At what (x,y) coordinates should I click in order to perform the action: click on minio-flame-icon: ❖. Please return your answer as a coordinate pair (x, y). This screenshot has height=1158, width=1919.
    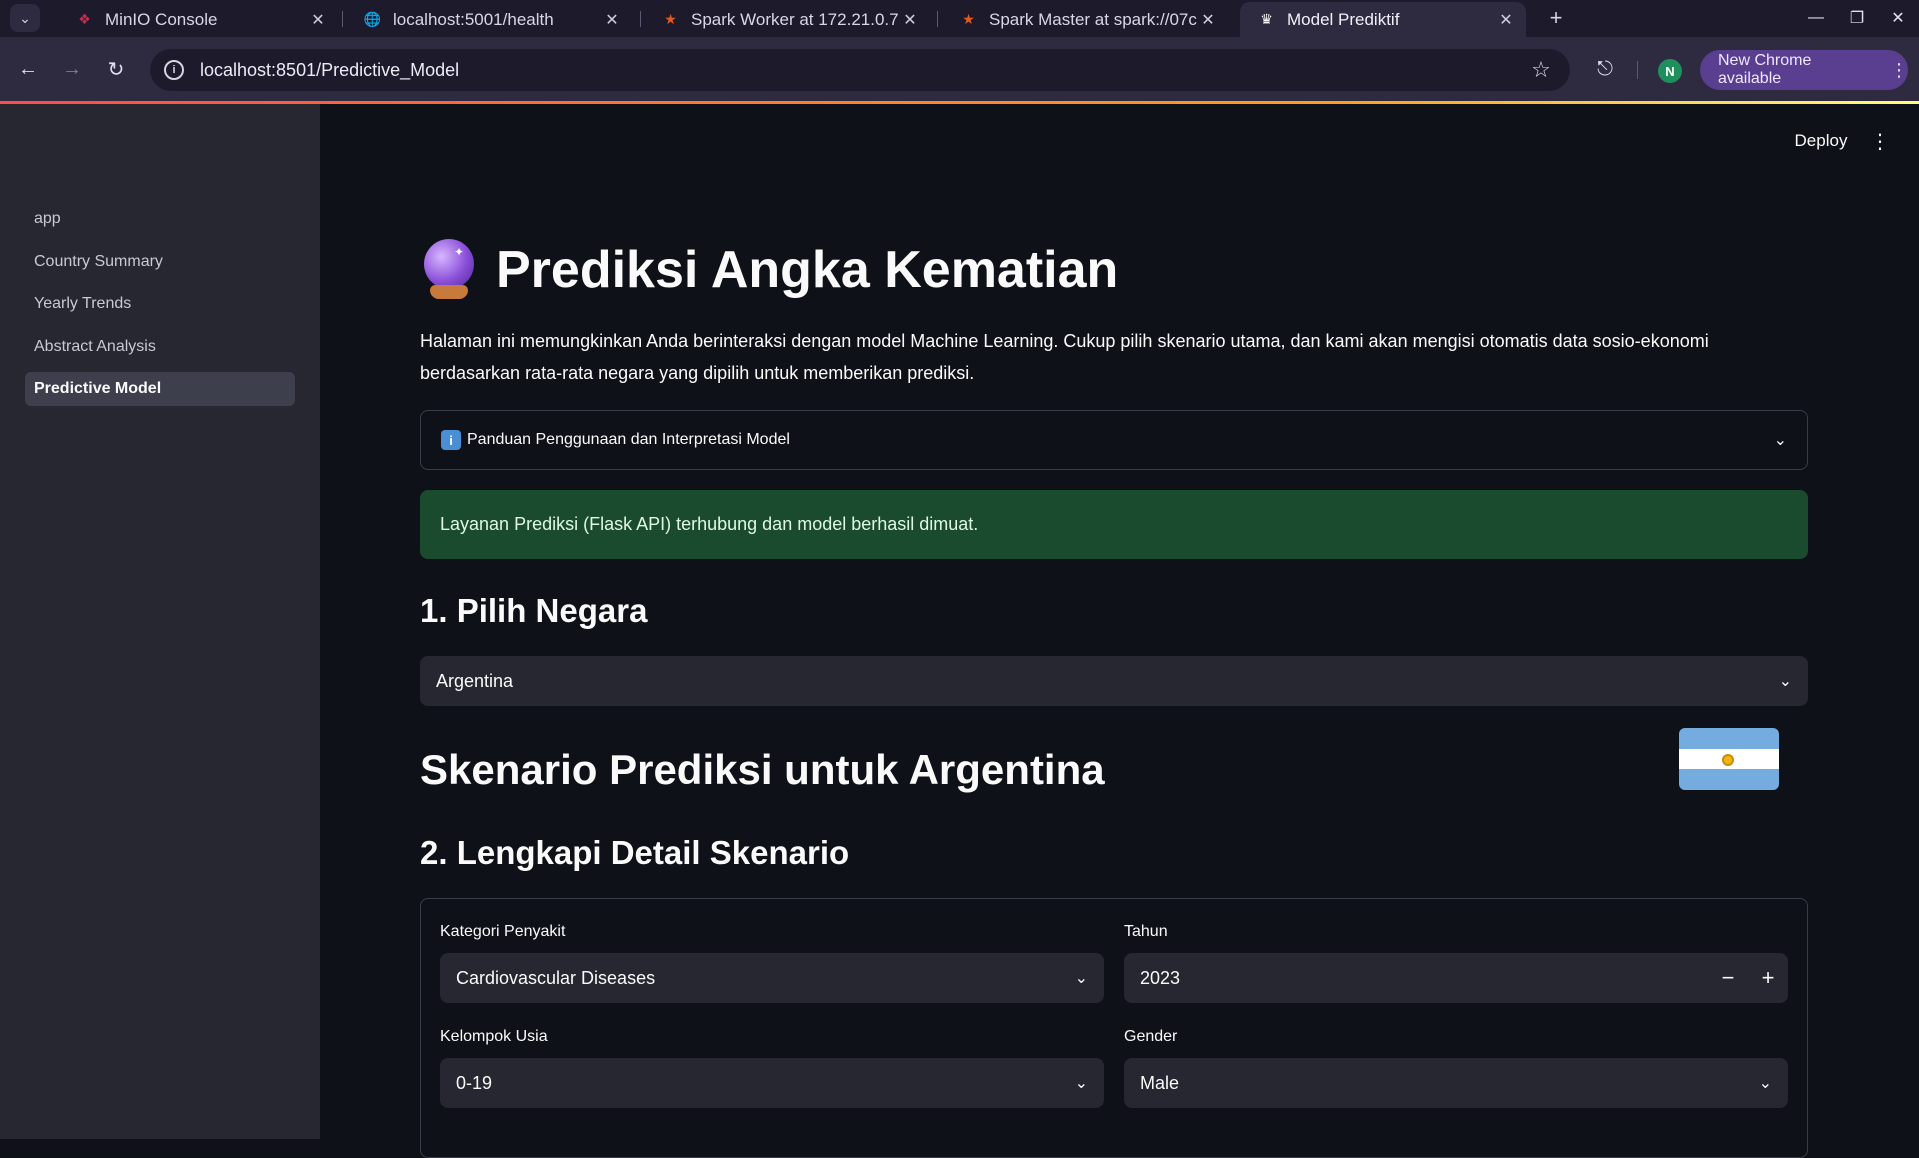
    Looking at the image, I should click on (84, 19).